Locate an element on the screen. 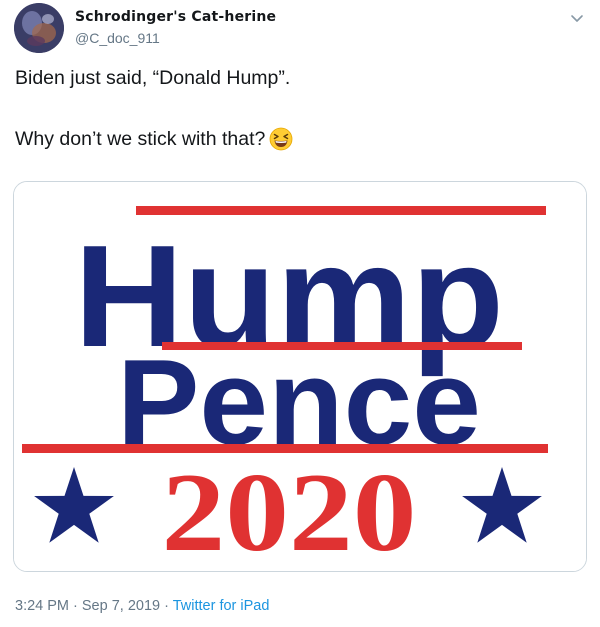 The height and width of the screenshot is (627, 600). sign-line-3: 2020 is located at coordinates (289, 511).